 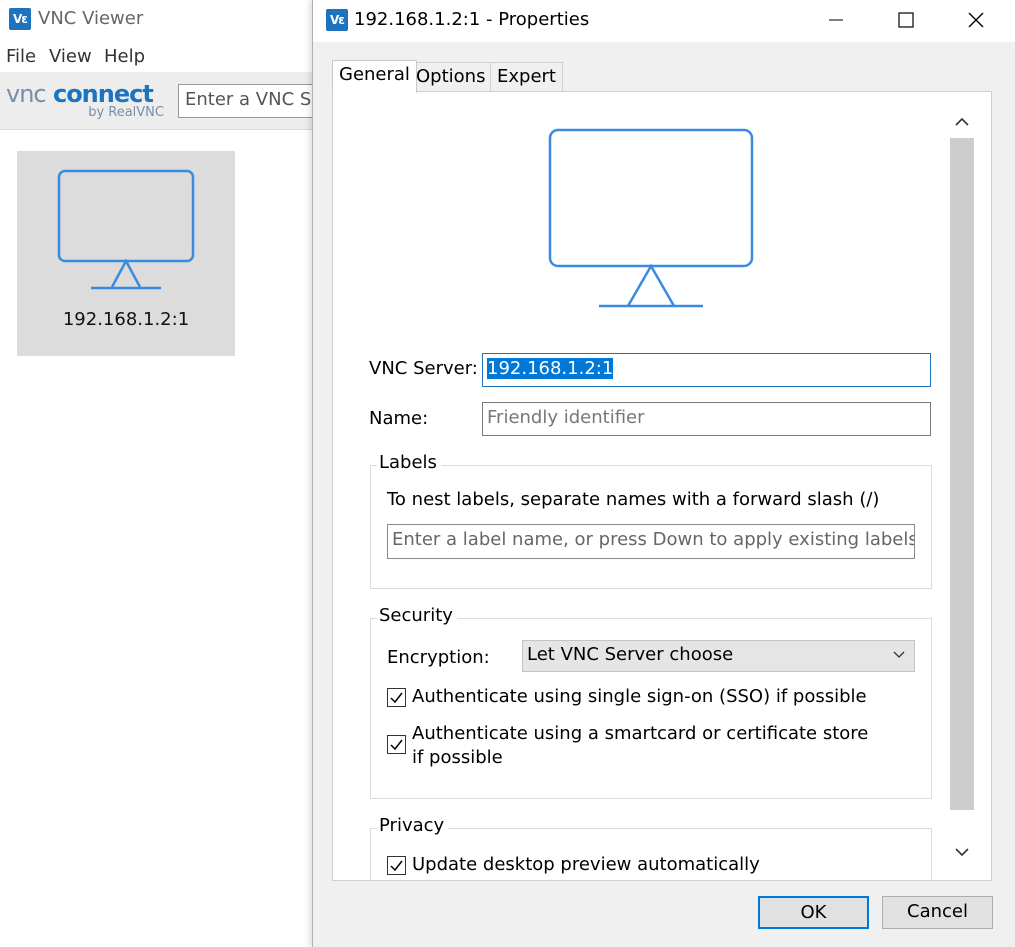 I want to click on maximize-button, so click(x=906, y=20).